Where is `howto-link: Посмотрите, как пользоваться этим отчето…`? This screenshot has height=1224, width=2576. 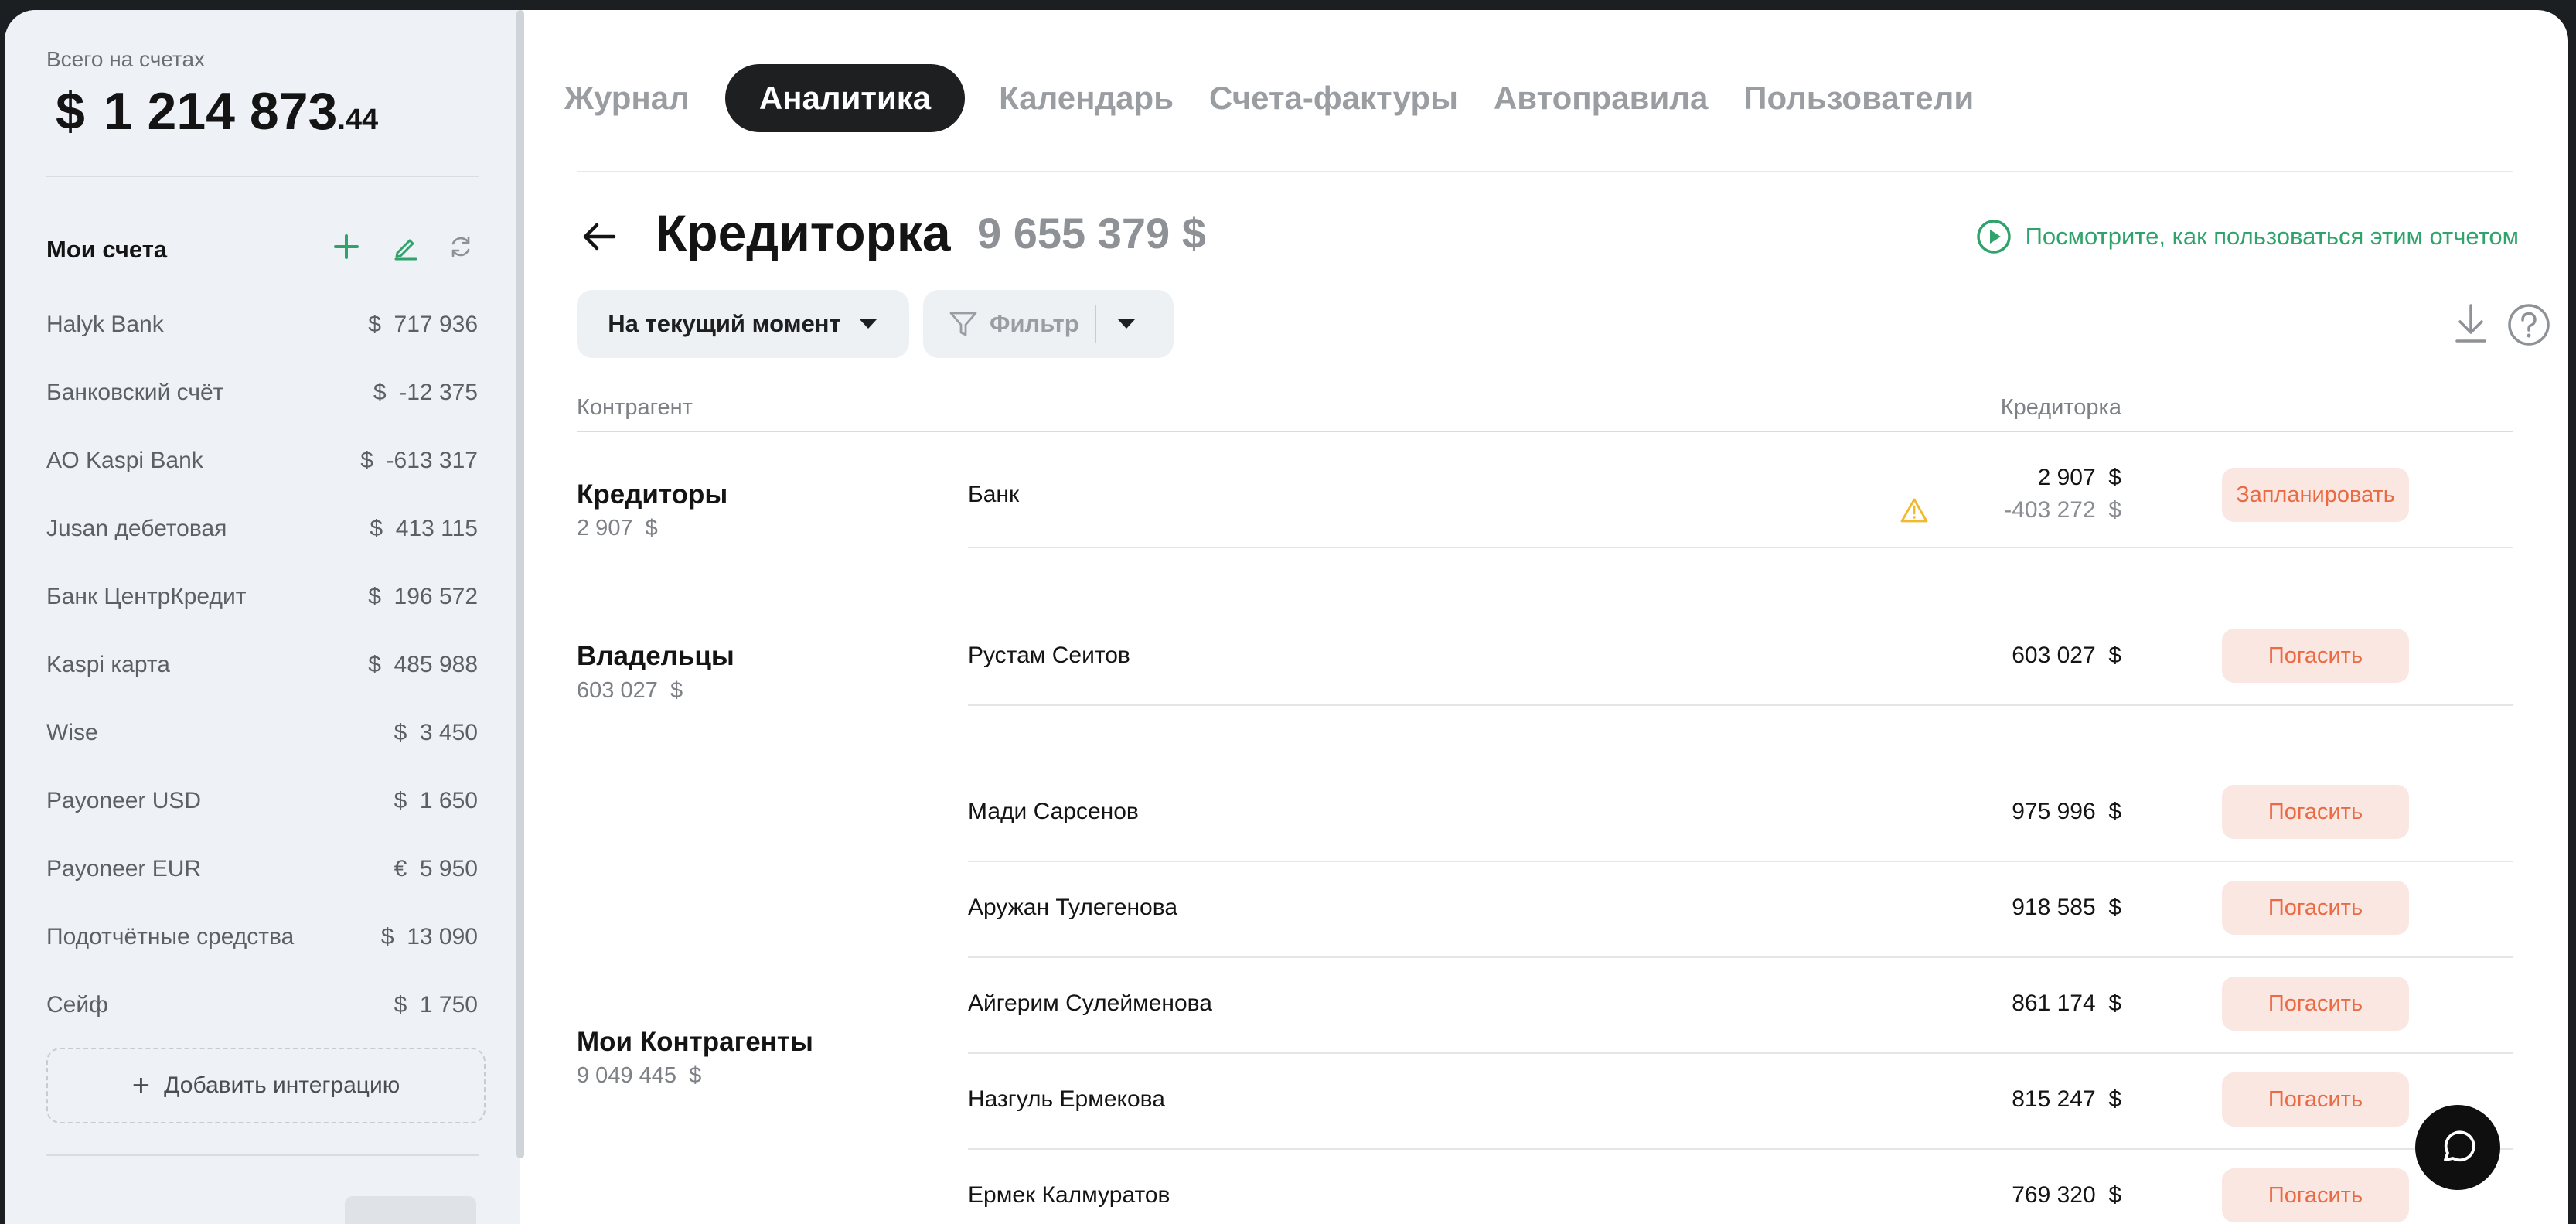
howto-link: Посмотрите, как пользоваться этим отчето… is located at coordinates (2247, 236).